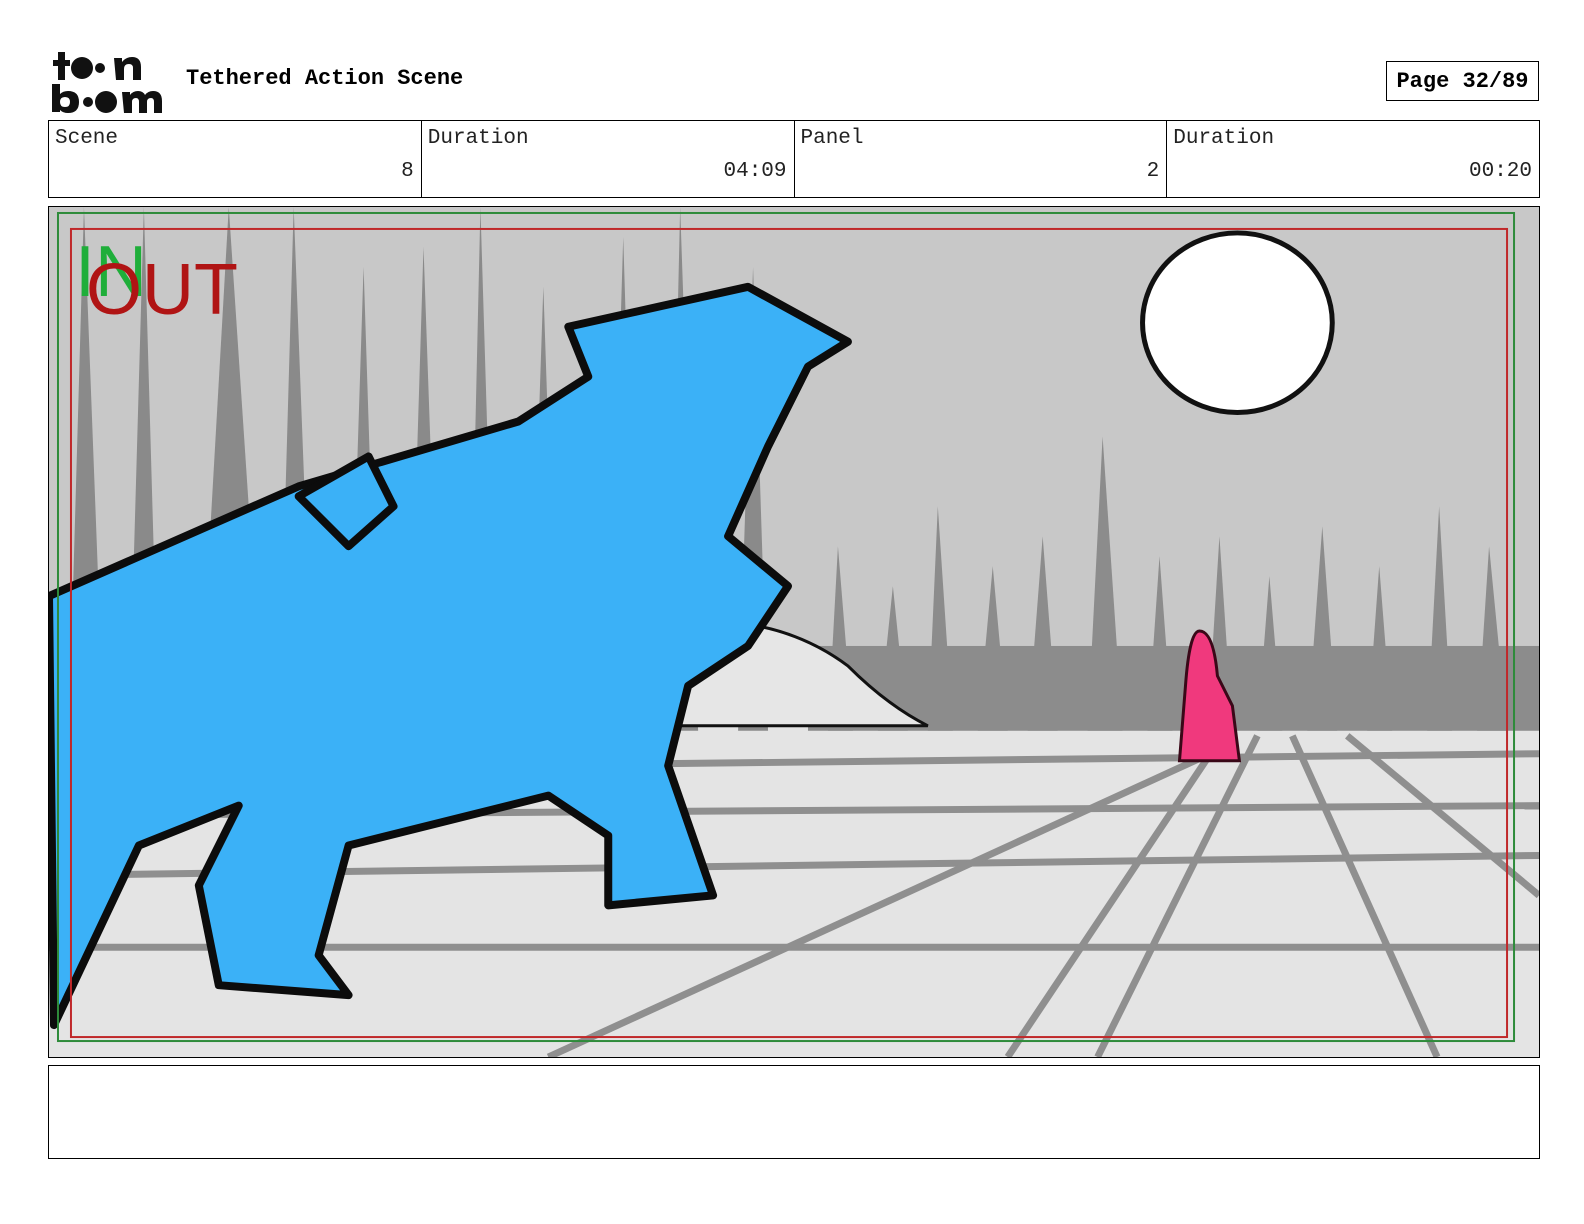 The width and height of the screenshot is (1584, 1224). I want to click on panel-notes, so click(794, 1112).